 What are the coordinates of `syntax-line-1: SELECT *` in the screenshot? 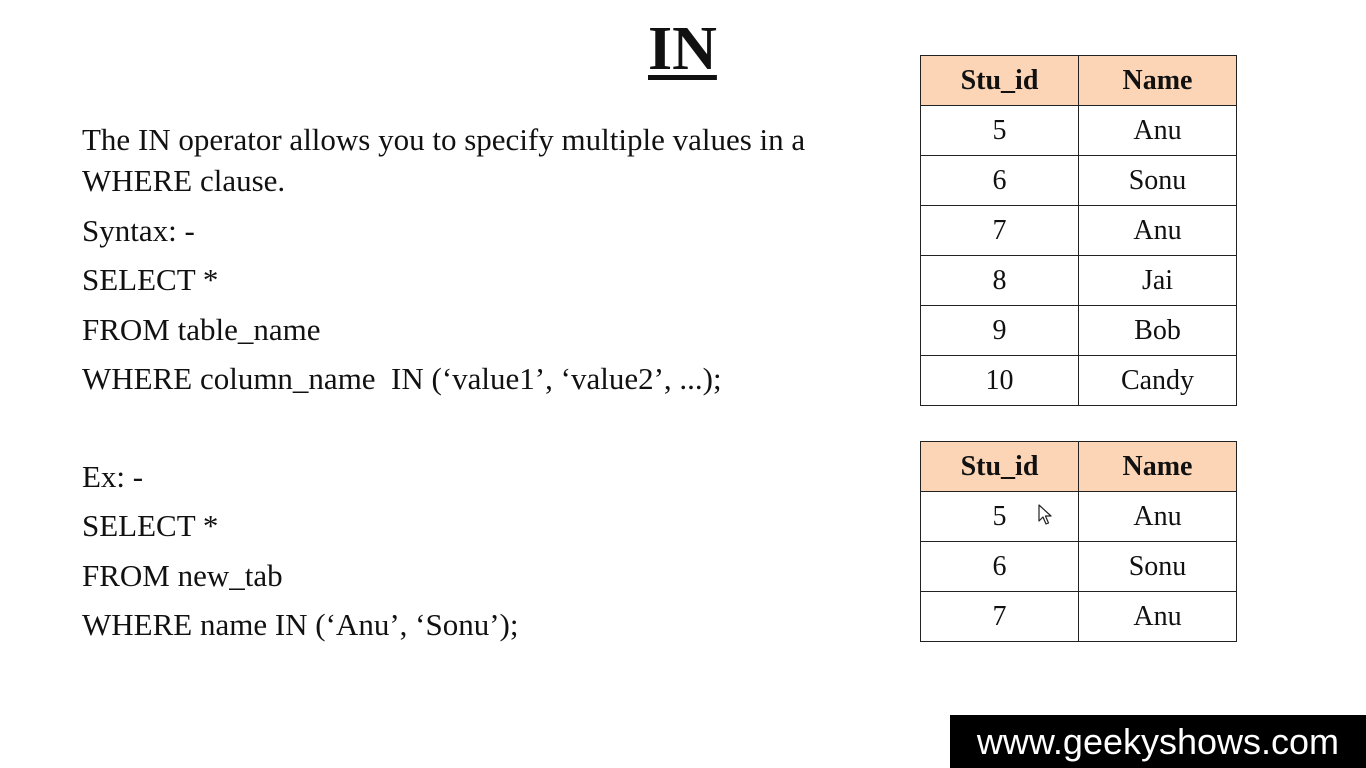 It's located at (150, 279).